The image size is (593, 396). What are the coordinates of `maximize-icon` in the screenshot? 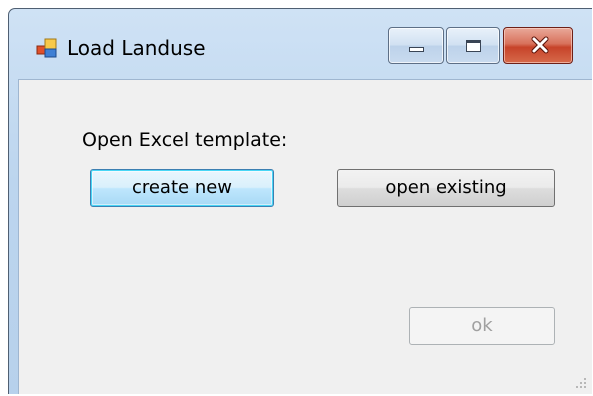 It's located at (473, 46).